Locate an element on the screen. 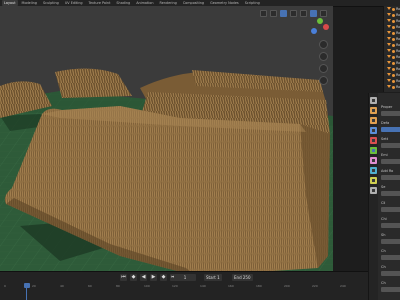  properties-panel: Proper Defa Sett Emi Add Ro Se Cli Chi Sh Ch Ch Ch is located at coordinates (384, 196).